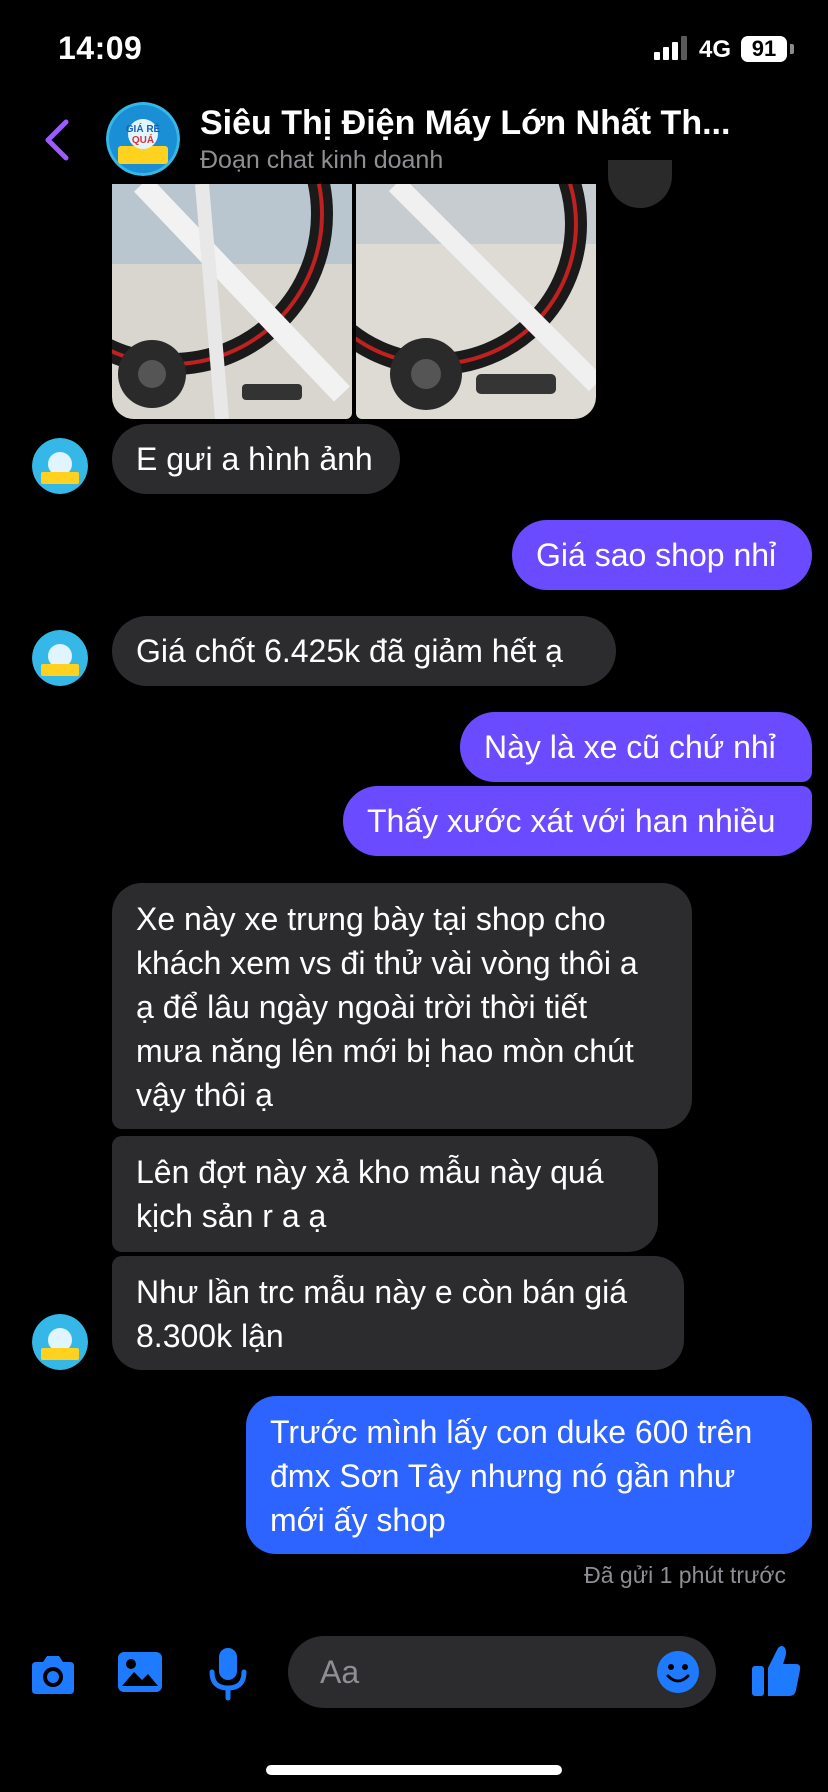 Image resolution: width=828 pixels, height=1792 pixels. I want to click on gallery-icon, so click(140, 1672).